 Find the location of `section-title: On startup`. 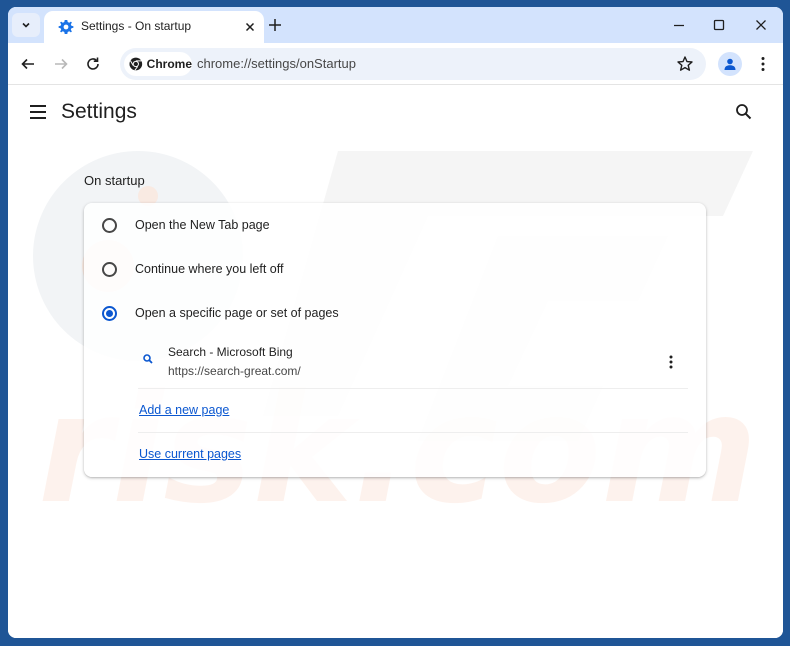

section-title: On startup is located at coordinates (114, 180).